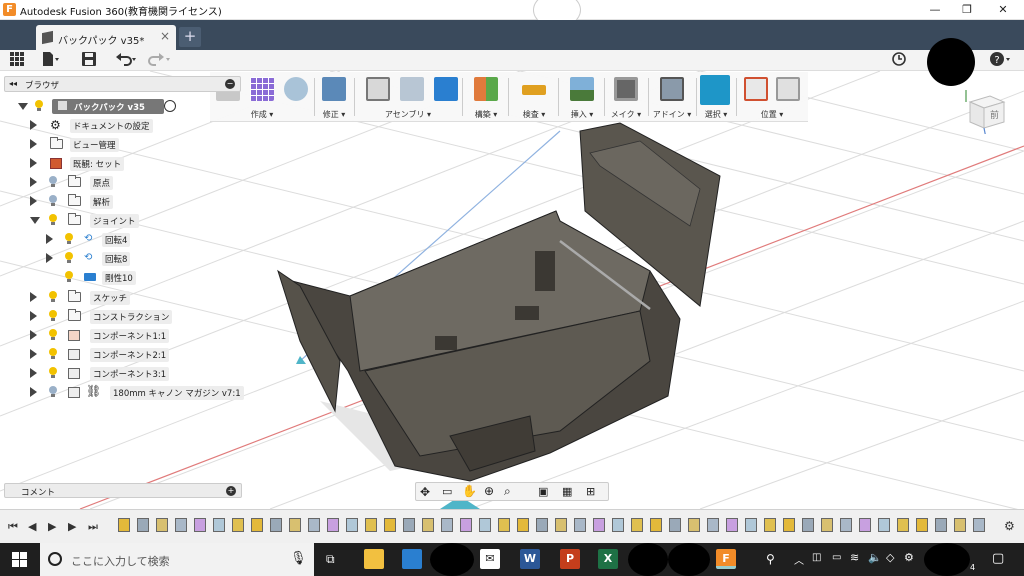  Describe the element at coordinates (231, 491) in the screenshot. I see `add-comment-icon: +` at that location.